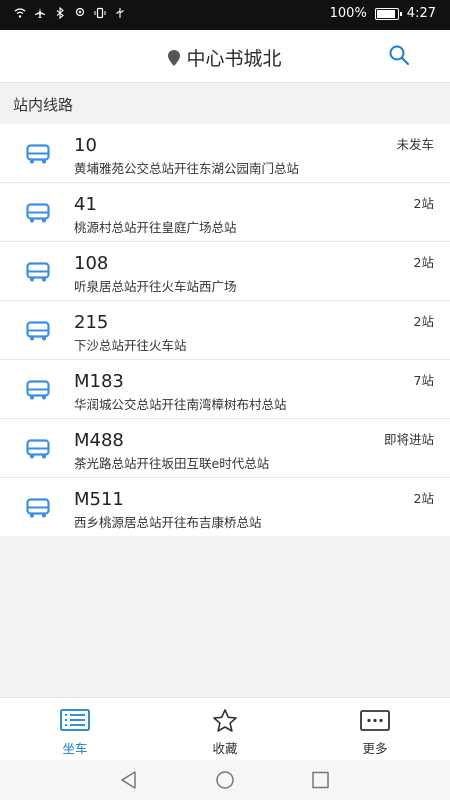  What do you see at coordinates (225, 153) in the screenshot?
I see `route-row: 10 黄埔雅苑公交总站开往东湖公园南门总站 未发车` at bounding box center [225, 153].